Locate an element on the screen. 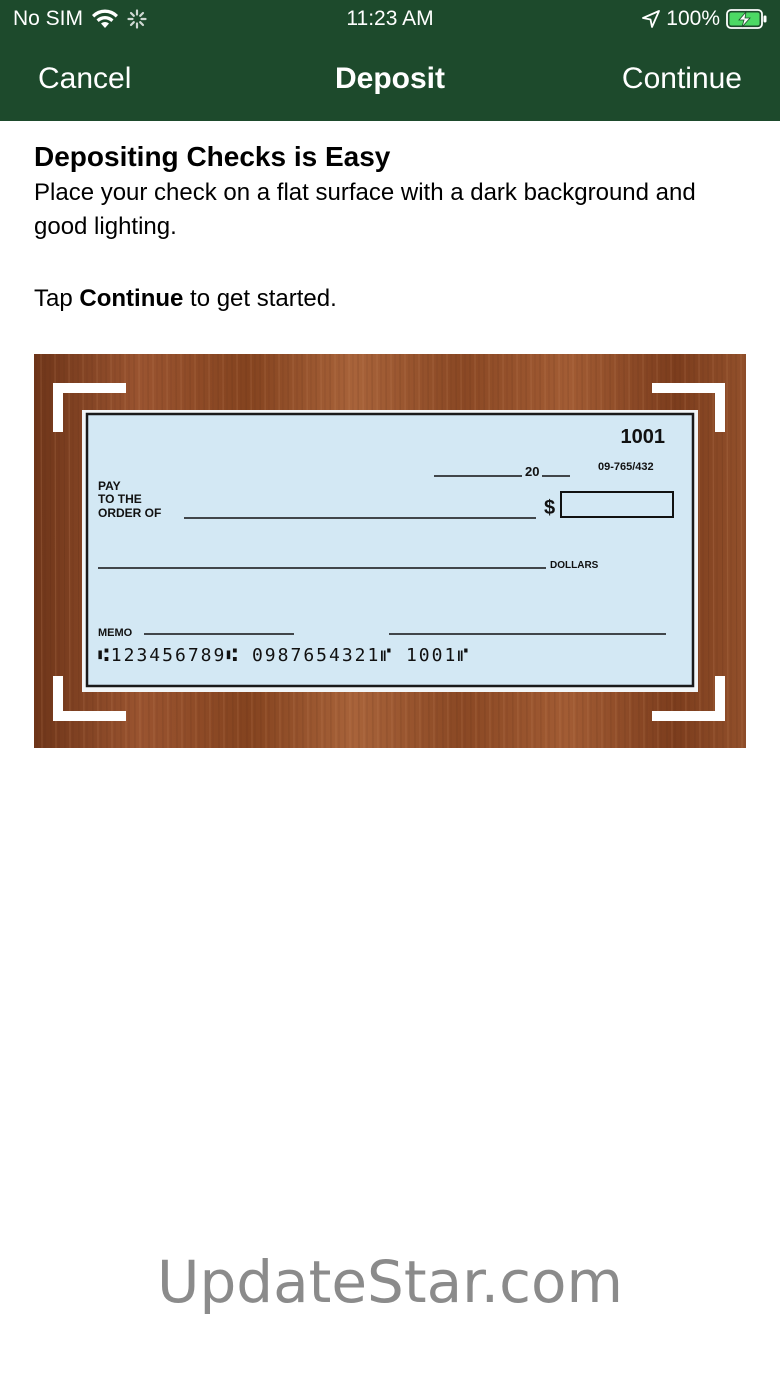  instructions-heading: Depositing Checks is Easy is located at coordinates (212, 156).